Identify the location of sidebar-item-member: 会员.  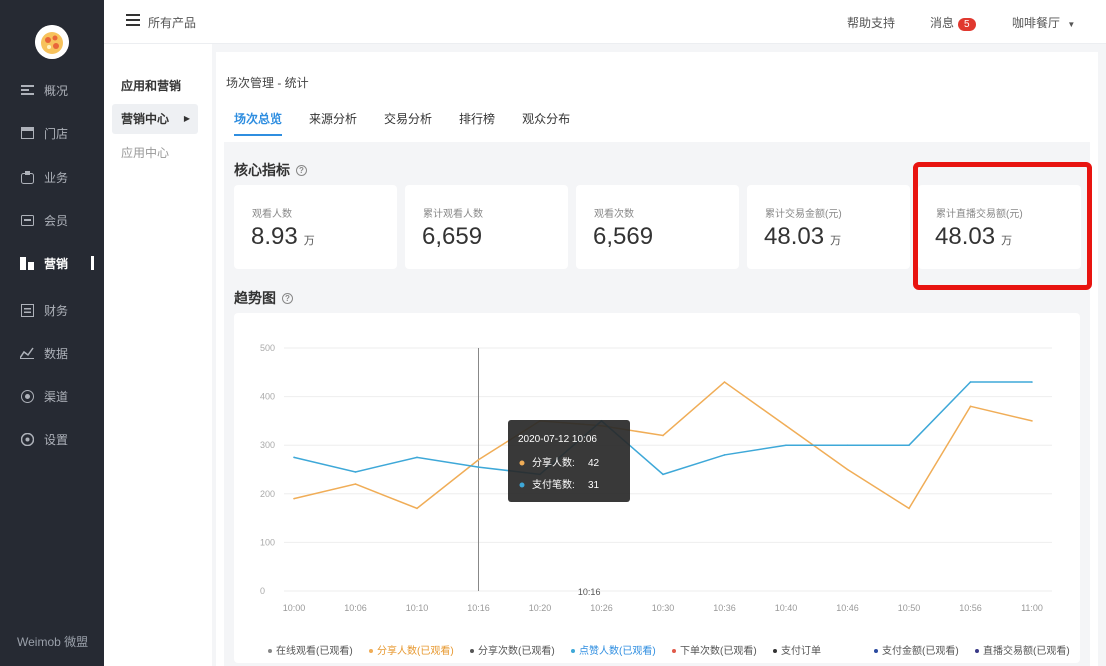
(52, 220).